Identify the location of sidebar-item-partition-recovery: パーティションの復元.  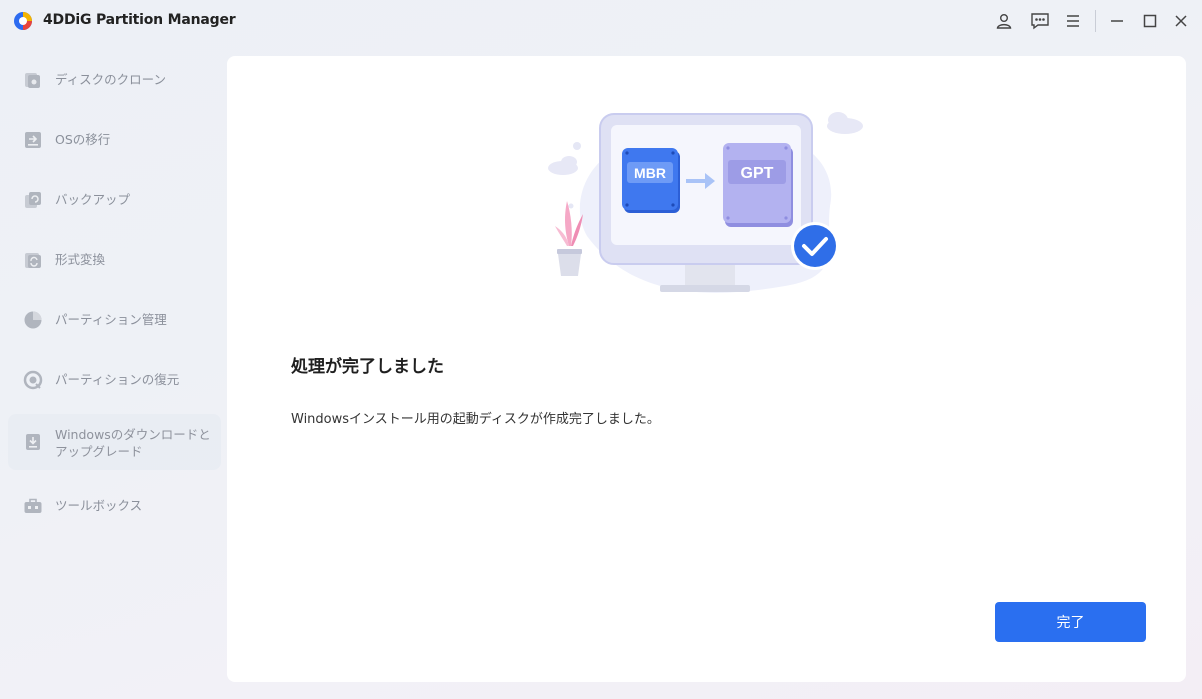
(114, 380).